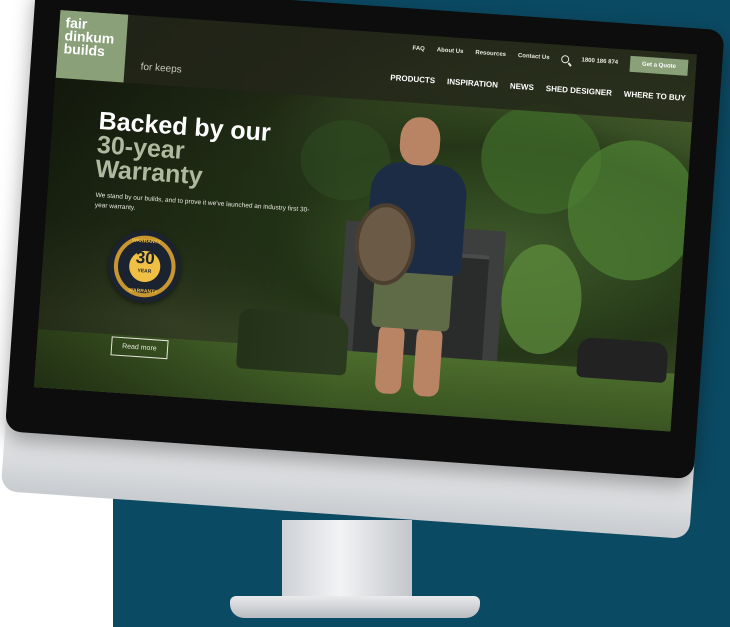 This screenshot has width=730, height=627. I want to click on foliage, so click(541, 299).